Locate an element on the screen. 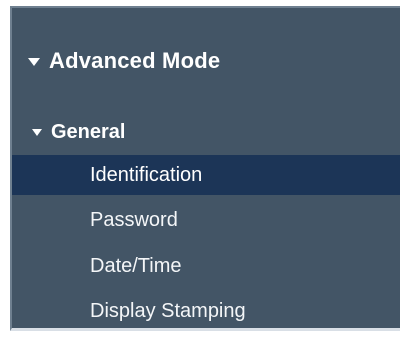 The width and height of the screenshot is (400, 337). menu-item-identification: Identification is located at coordinates (206, 175).